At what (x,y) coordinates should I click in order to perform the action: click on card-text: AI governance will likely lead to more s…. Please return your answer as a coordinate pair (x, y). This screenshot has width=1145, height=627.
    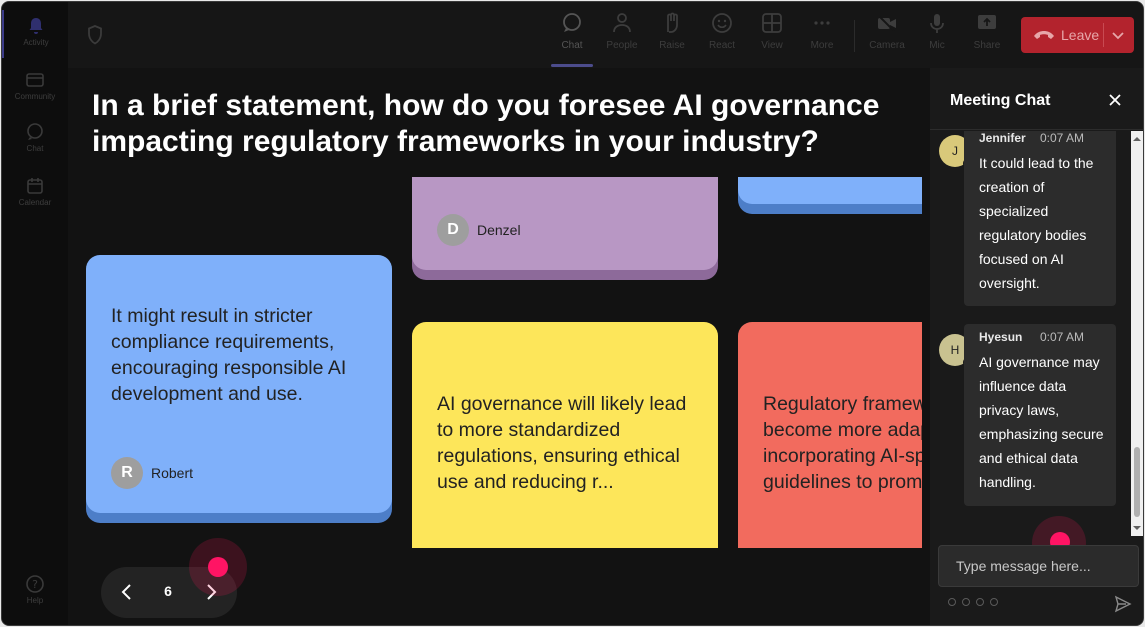
    Looking at the image, I should click on (562, 443).